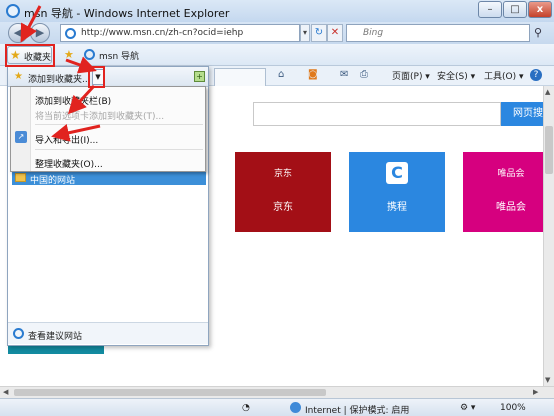 This screenshot has height=416, width=554. Describe the element at coordinates (549, 150) in the screenshot. I see `vertical-scroll-thumb` at that location.